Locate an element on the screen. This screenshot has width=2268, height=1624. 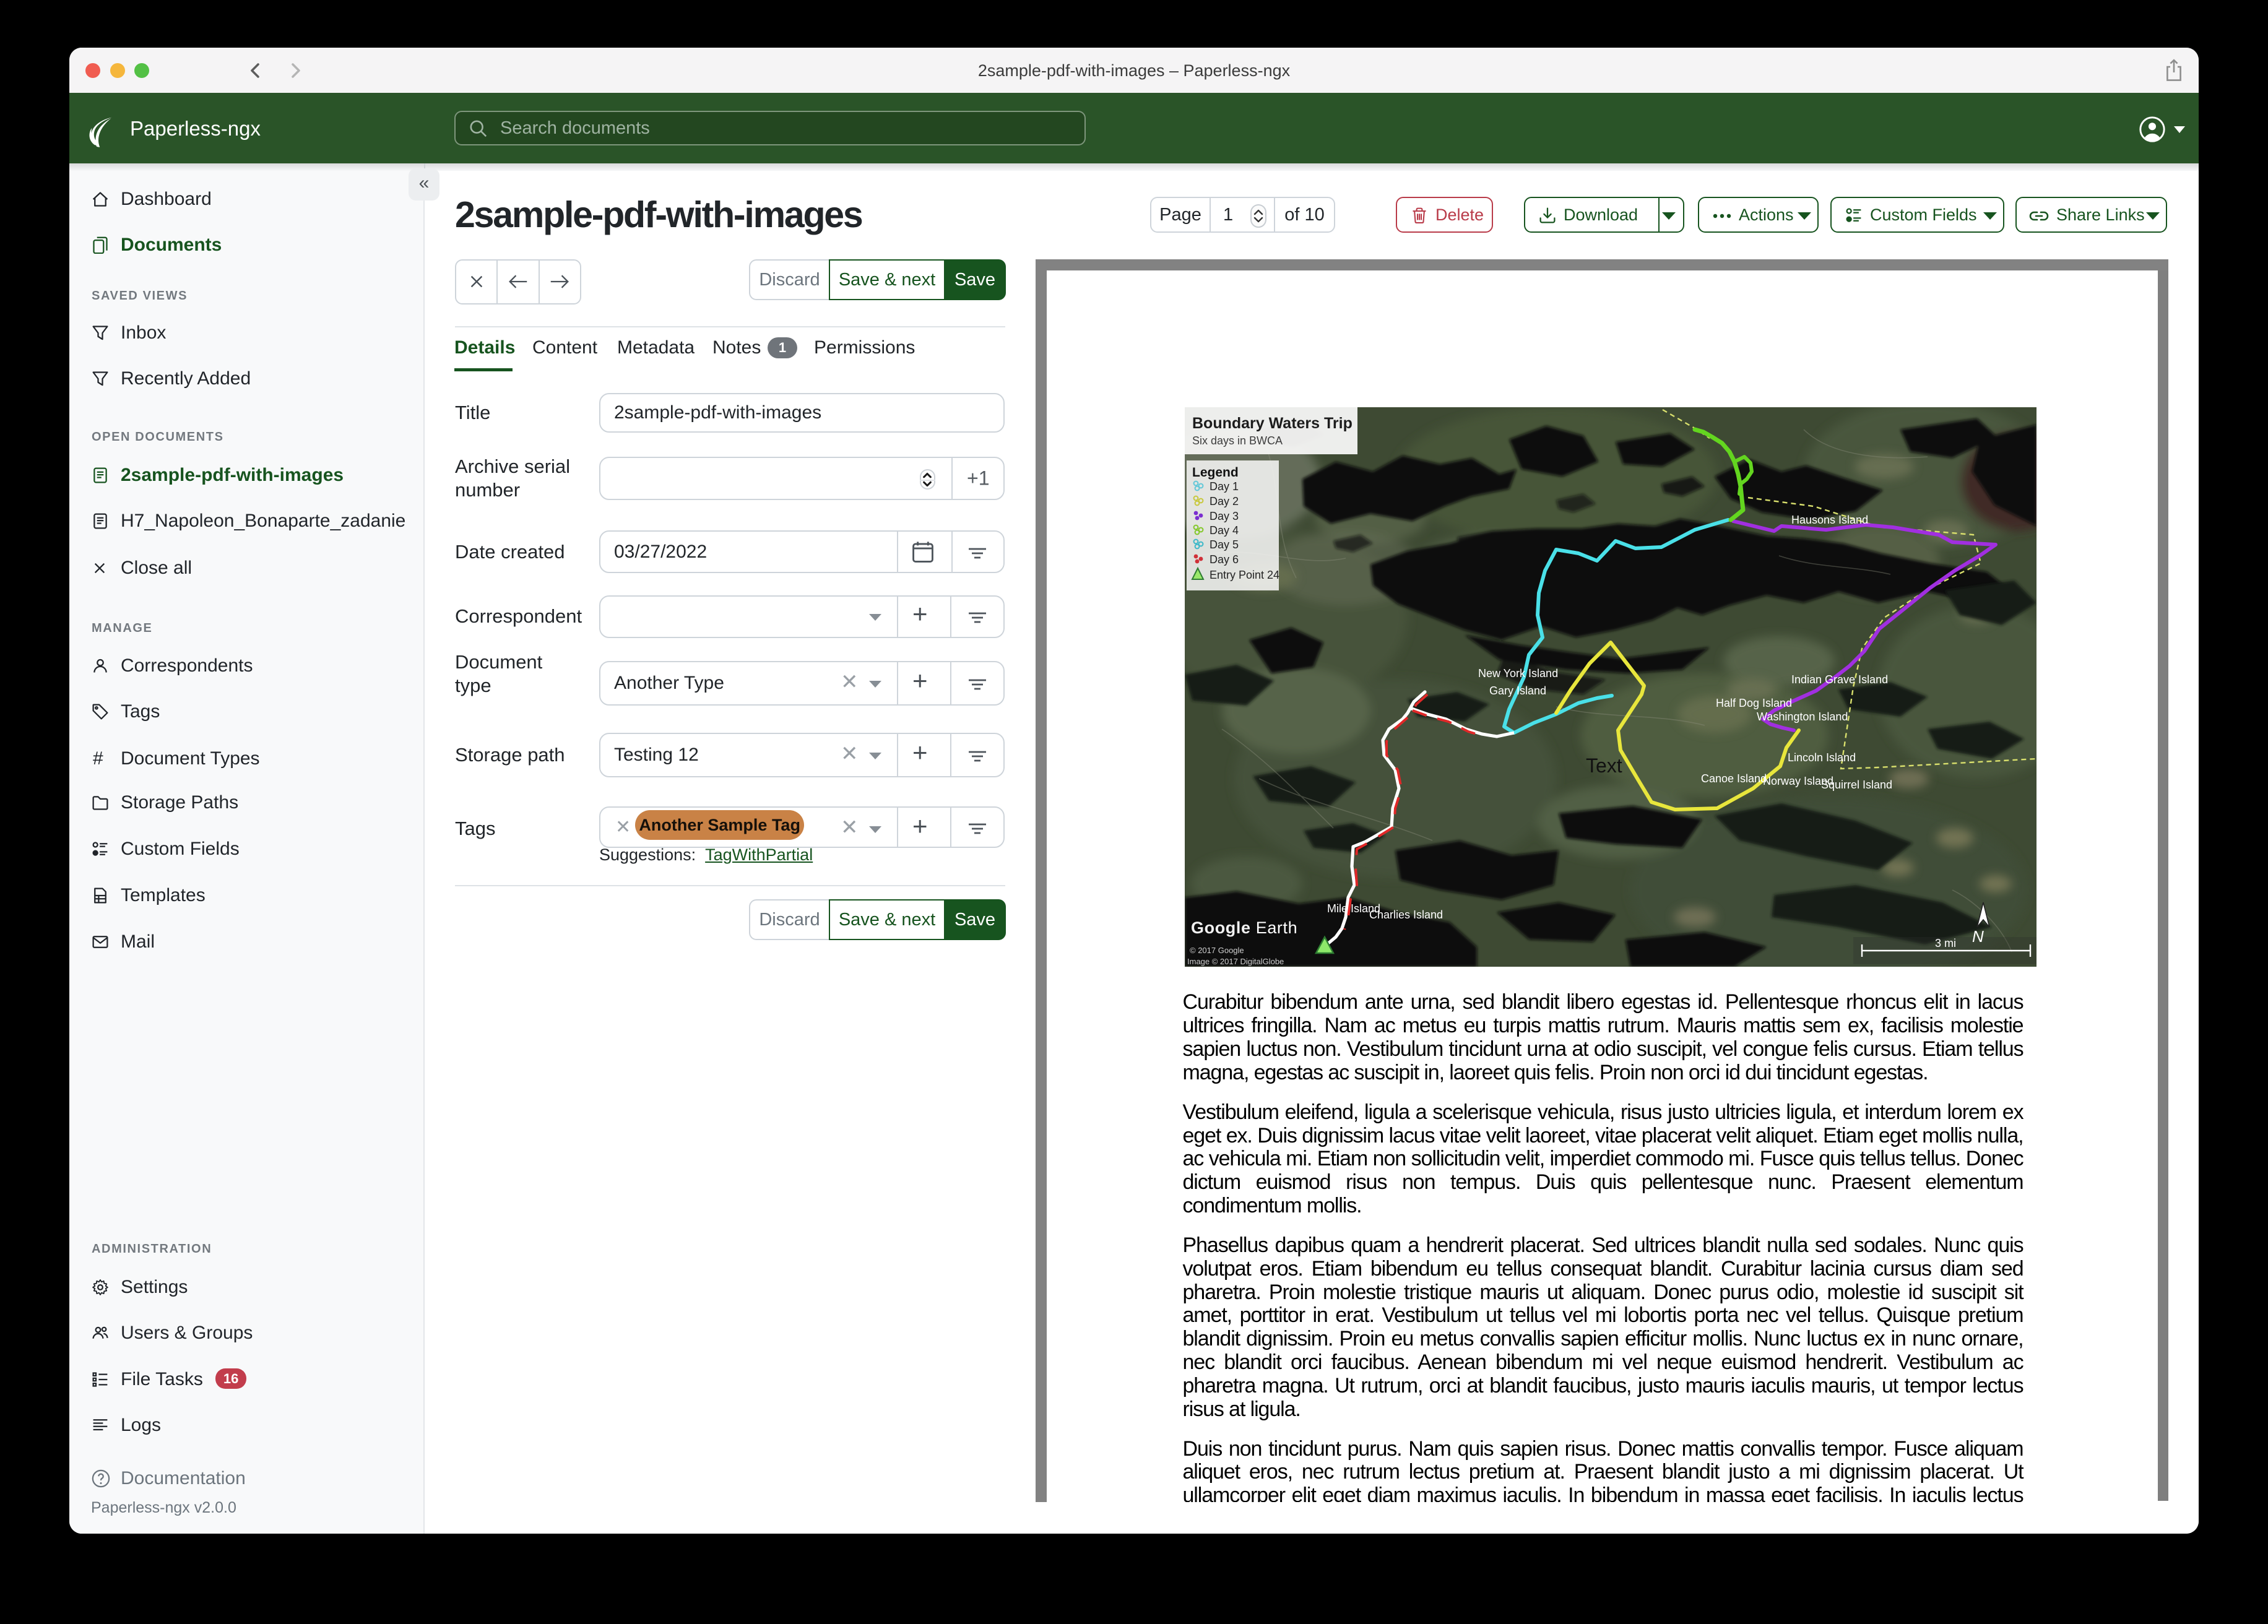
svg-text: Lincoln Island is located at coordinates (1822, 757).